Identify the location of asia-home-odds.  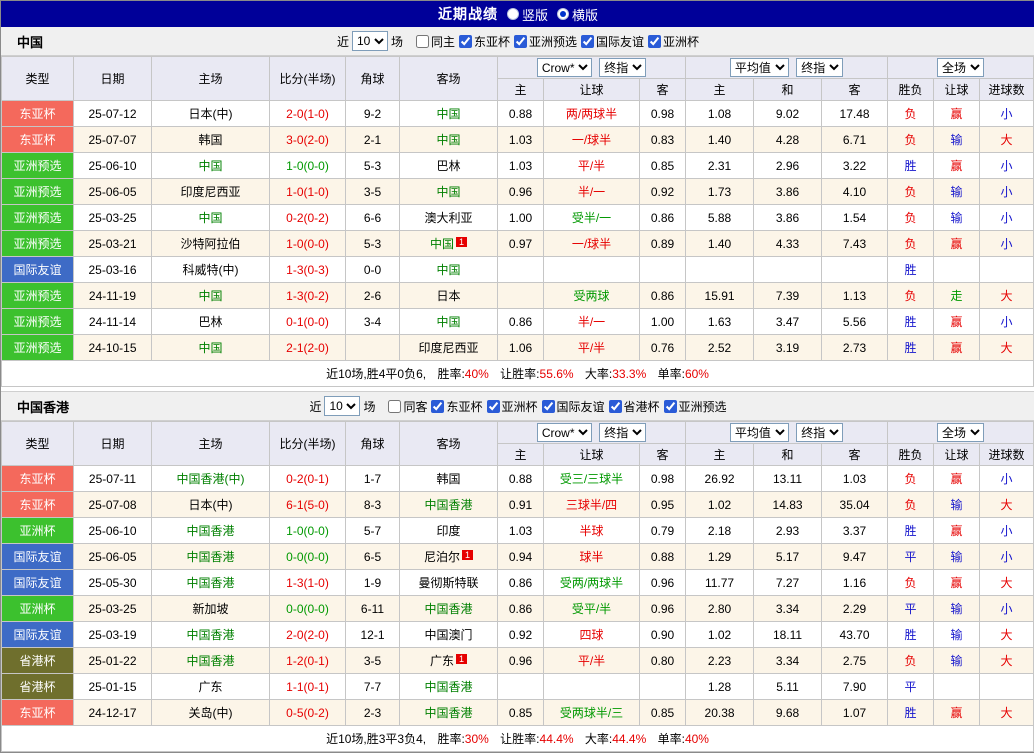
(520, 295).